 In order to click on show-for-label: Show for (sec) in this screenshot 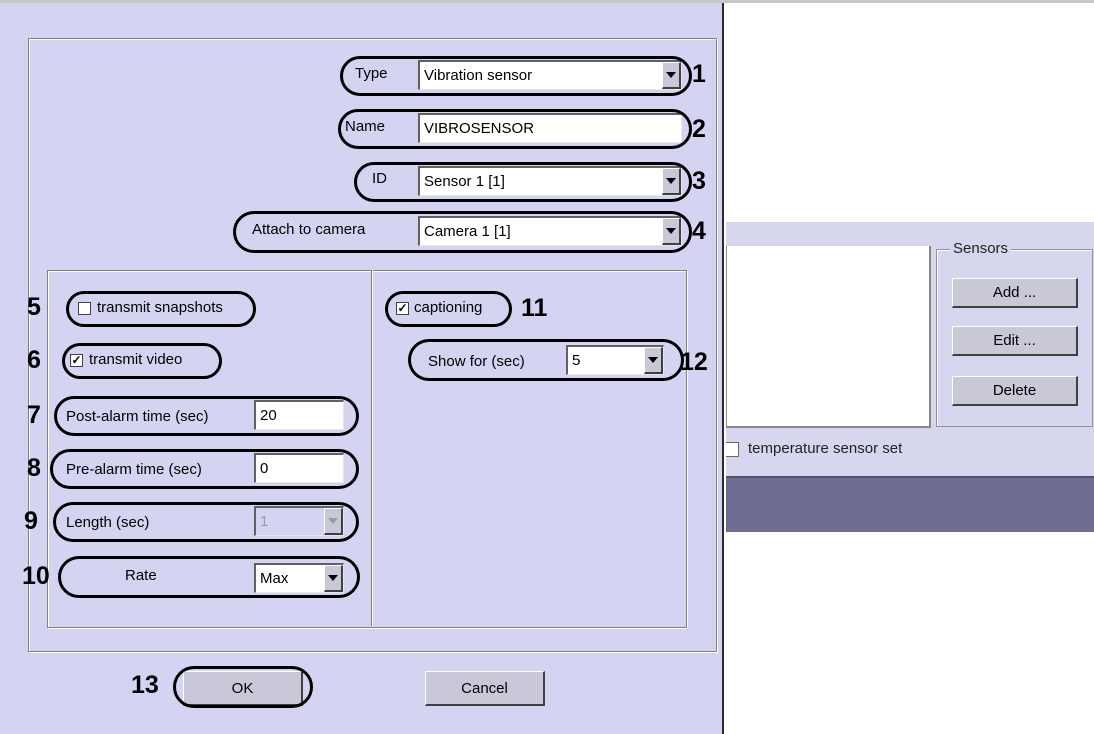, I will do `click(476, 361)`.